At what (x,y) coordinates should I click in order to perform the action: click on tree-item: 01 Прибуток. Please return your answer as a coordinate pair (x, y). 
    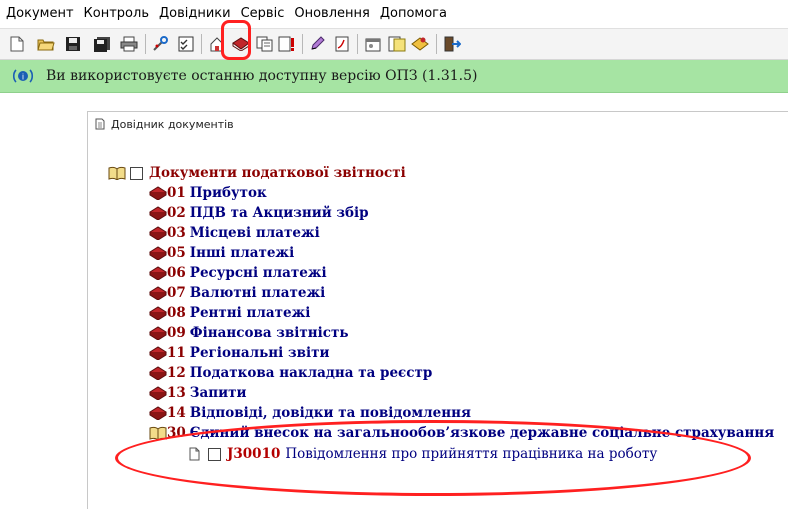
    Looking at the image, I should click on (208, 193).